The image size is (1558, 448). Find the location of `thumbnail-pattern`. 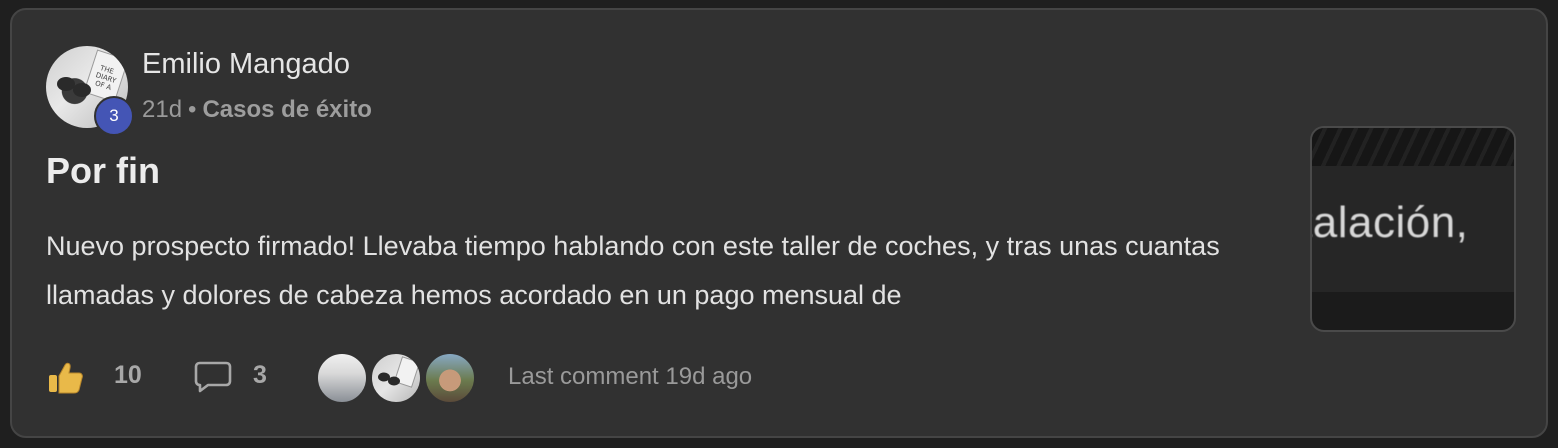

thumbnail-pattern is located at coordinates (1413, 147).